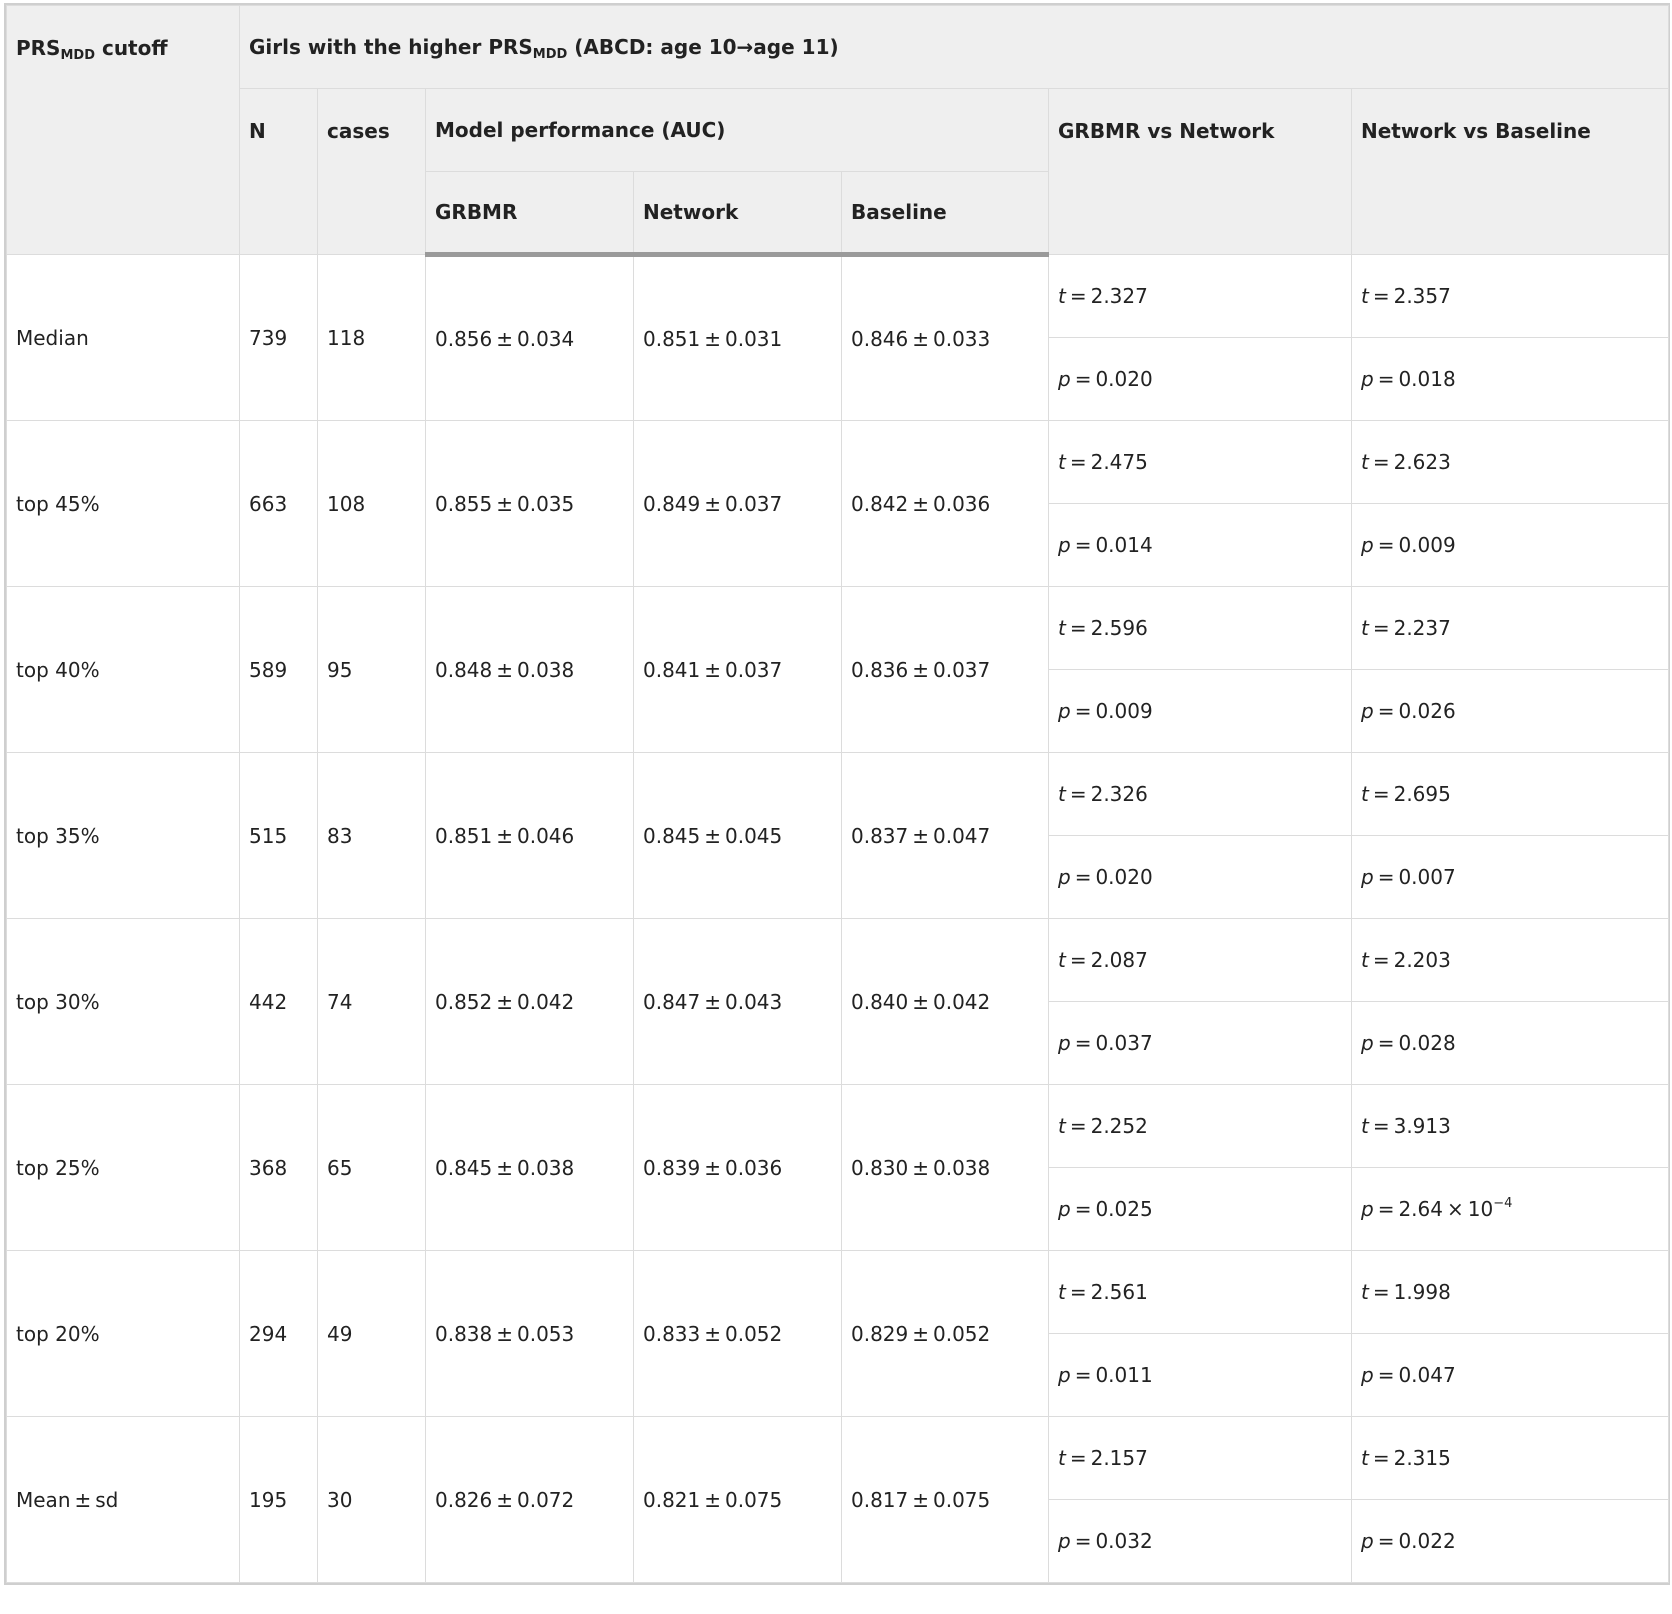  Describe the element at coordinates (123, 669) in the screenshot. I see `cell-cutoff: top 40%` at that location.